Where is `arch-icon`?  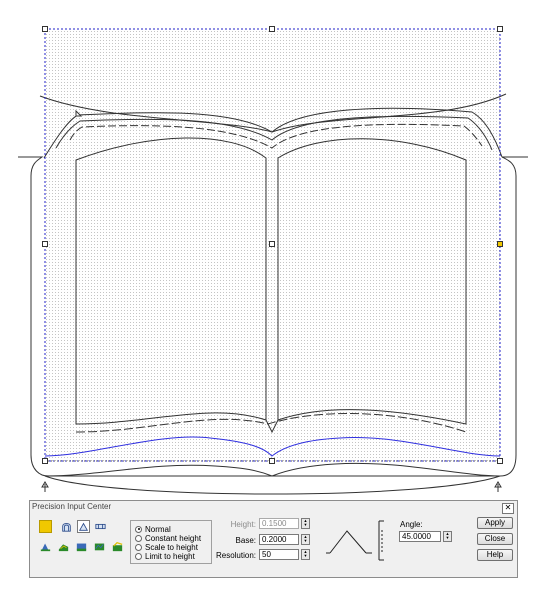 arch-icon is located at coordinates (66, 526).